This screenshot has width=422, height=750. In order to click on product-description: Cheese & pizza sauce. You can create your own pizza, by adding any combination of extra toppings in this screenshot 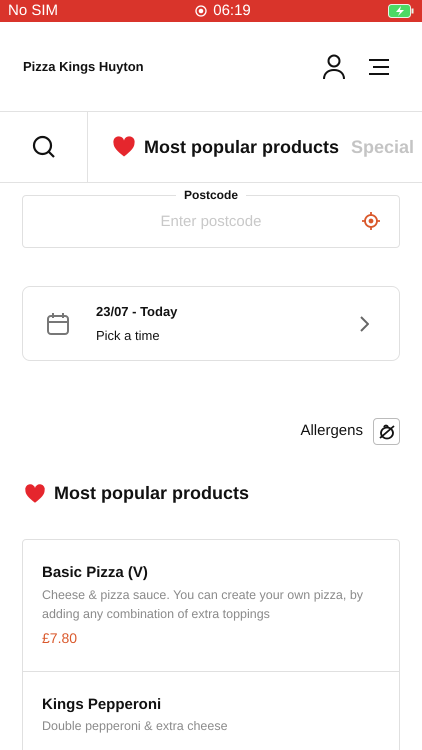, I will do `click(203, 604)`.